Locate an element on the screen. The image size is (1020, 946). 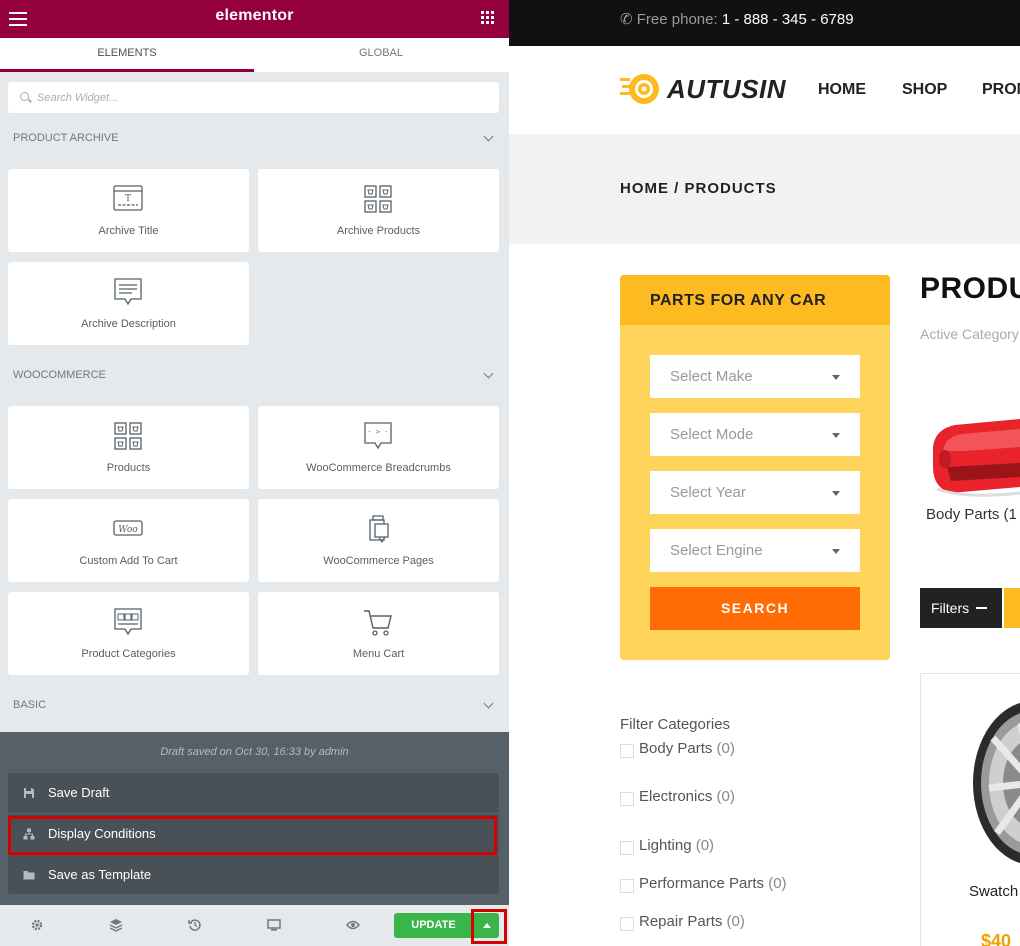
filter-name: Body Parts is located at coordinates (676, 748).